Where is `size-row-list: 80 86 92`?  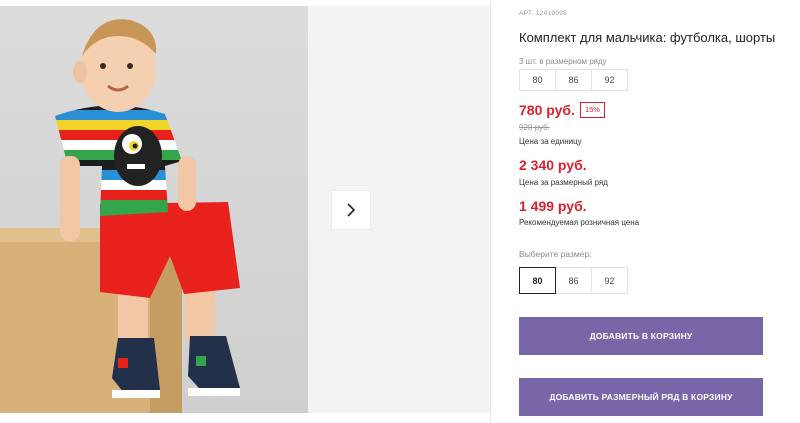 size-row-list: 80 86 92 is located at coordinates (573, 80).